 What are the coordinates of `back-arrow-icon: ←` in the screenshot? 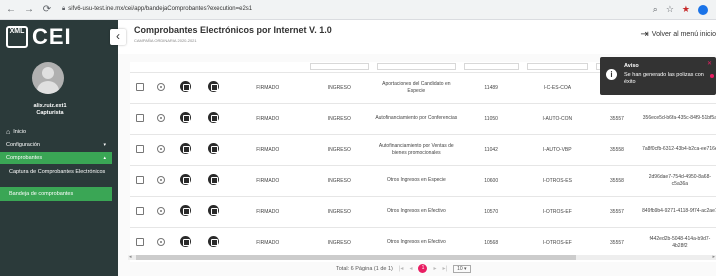 It's located at (11, 9).